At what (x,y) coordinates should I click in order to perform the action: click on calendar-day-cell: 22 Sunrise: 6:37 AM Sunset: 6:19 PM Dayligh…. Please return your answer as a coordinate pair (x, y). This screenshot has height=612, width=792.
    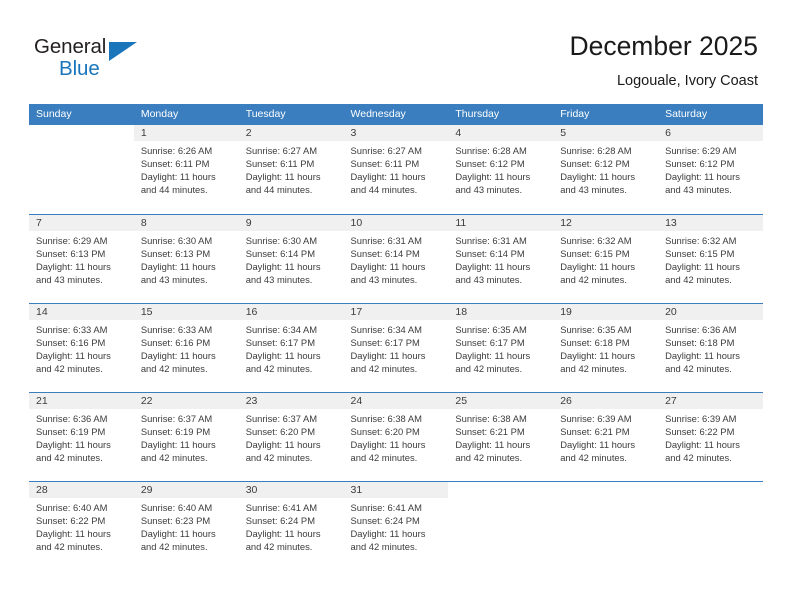
    Looking at the image, I should click on (186, 436).